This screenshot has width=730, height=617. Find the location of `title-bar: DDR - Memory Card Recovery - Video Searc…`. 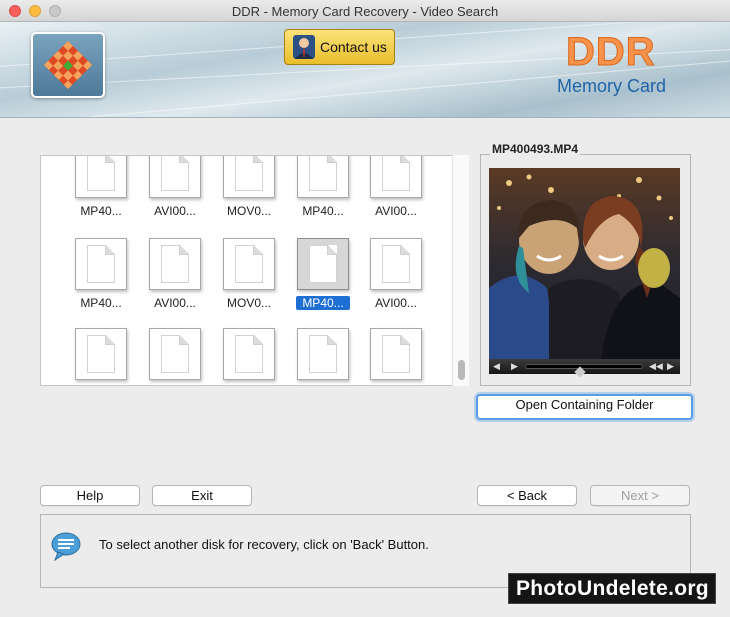

title-bar: DDR - Memory Card Recovery - Video Searc… is located at coordinates (365, 11).